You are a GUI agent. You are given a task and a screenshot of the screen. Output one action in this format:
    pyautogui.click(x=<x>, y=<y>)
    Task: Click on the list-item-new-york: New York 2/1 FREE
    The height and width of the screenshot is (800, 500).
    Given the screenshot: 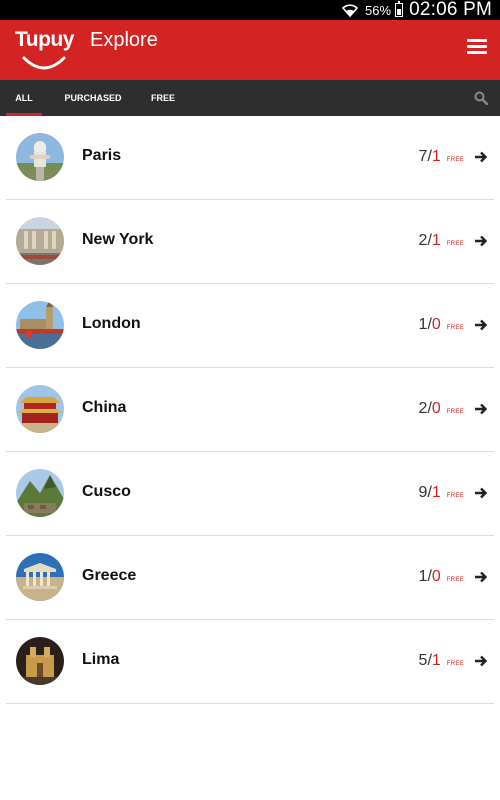 What is the action you would take?
    pyautogui.click(x=250, y=242)
    